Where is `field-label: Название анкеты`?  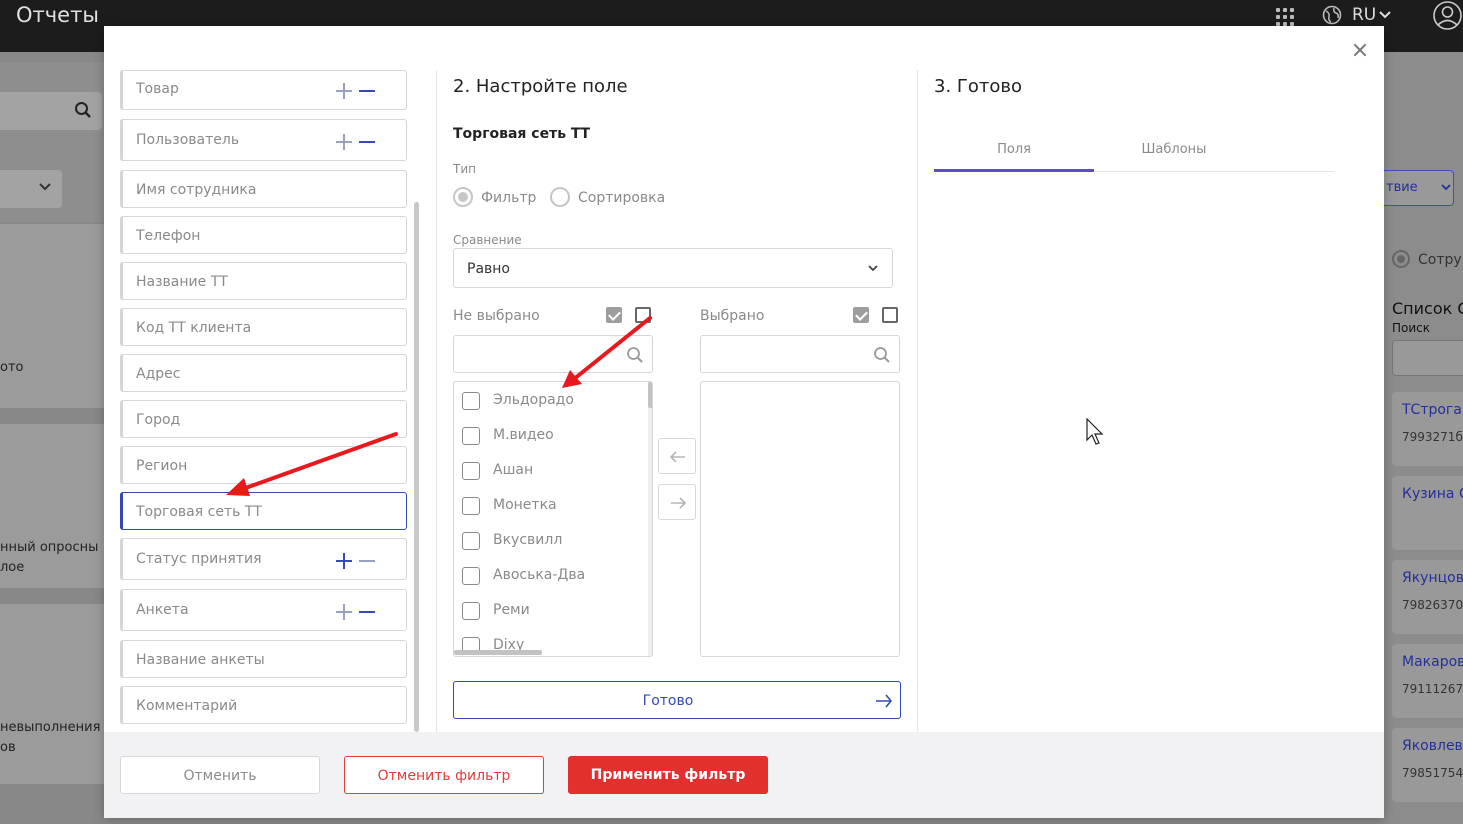 field-label: Название анкеты is located at coordinates (200, 660).